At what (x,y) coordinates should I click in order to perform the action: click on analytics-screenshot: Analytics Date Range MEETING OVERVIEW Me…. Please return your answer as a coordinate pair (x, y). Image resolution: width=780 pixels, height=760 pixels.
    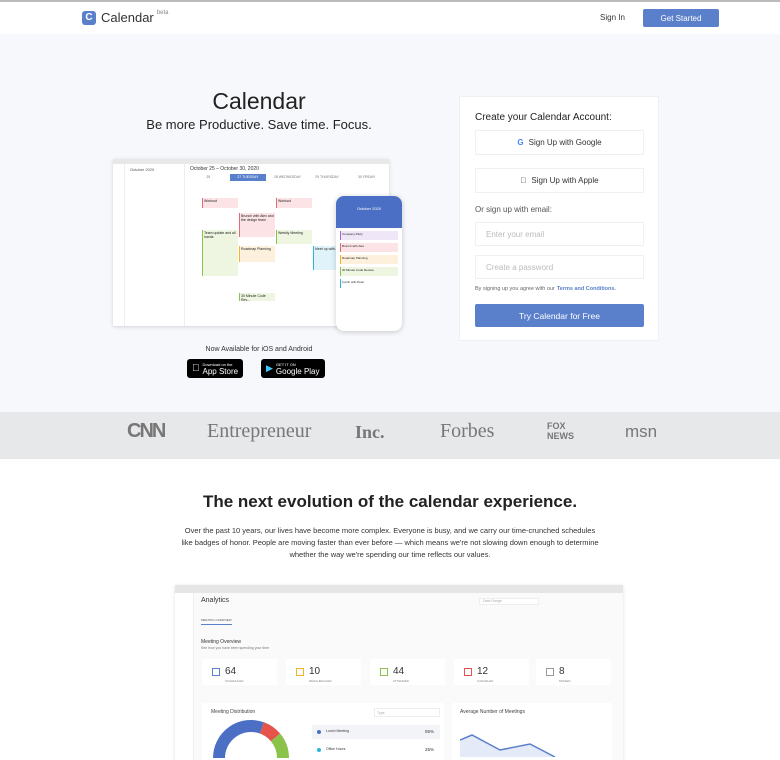
    Looking at the image, I should click on (399, 672).